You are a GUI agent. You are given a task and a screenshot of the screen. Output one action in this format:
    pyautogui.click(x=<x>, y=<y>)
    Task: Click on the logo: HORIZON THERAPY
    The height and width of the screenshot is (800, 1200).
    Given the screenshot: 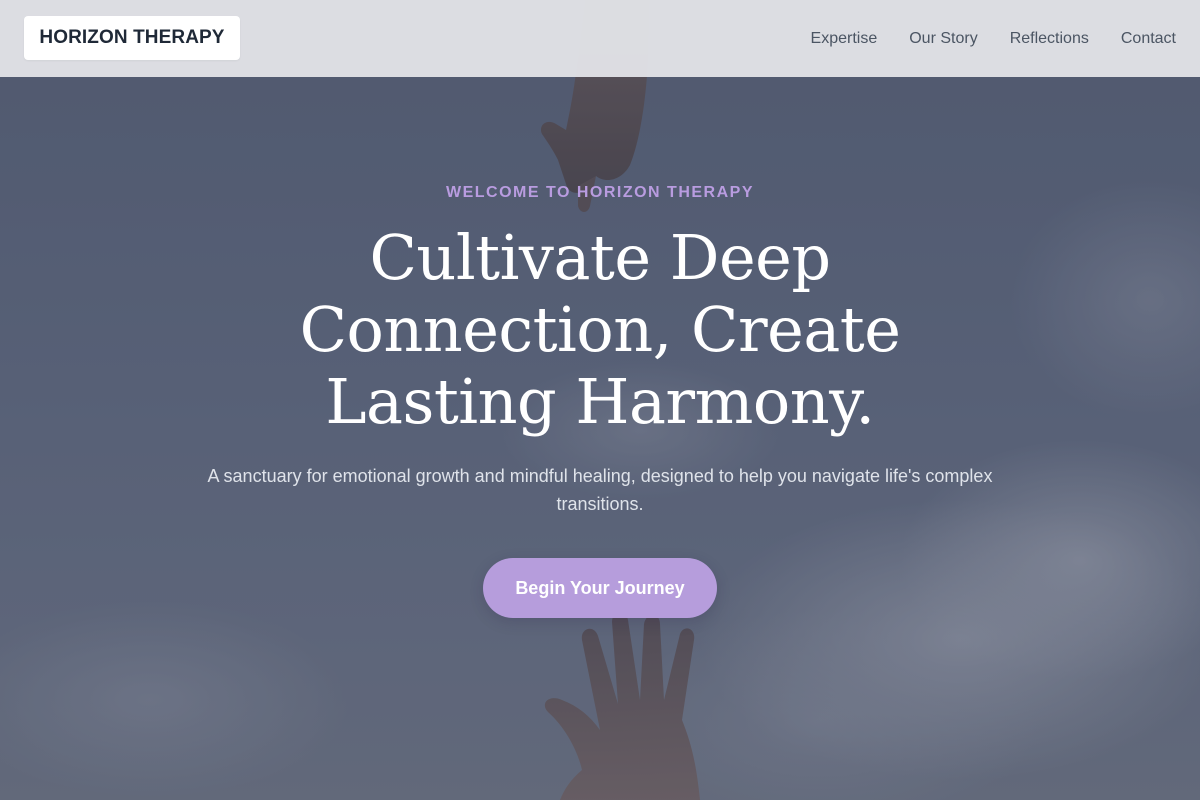 What is the action you would take?
    pyautogui.click(x=132, y=38)
    